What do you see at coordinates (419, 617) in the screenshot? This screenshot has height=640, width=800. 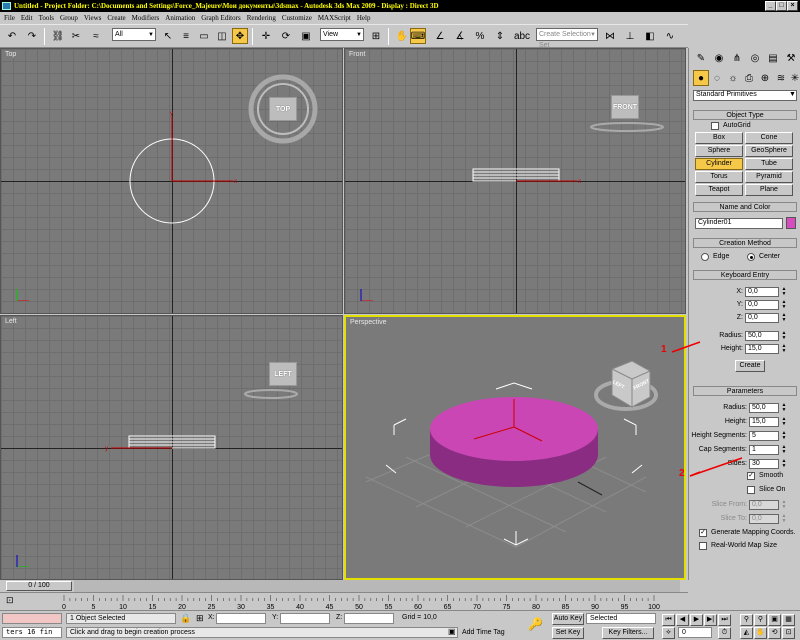 I see `grid-size: Grid = 10,0` at bounding box center [419, 617].